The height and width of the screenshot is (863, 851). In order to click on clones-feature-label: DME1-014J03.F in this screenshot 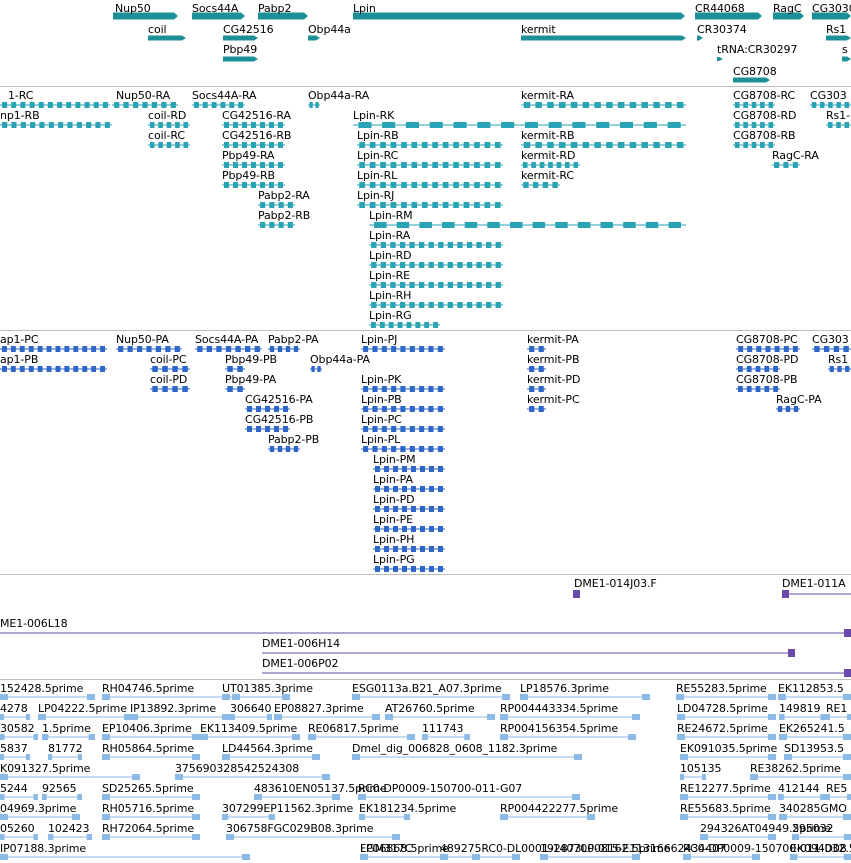, I will do `click(615, 583)`.